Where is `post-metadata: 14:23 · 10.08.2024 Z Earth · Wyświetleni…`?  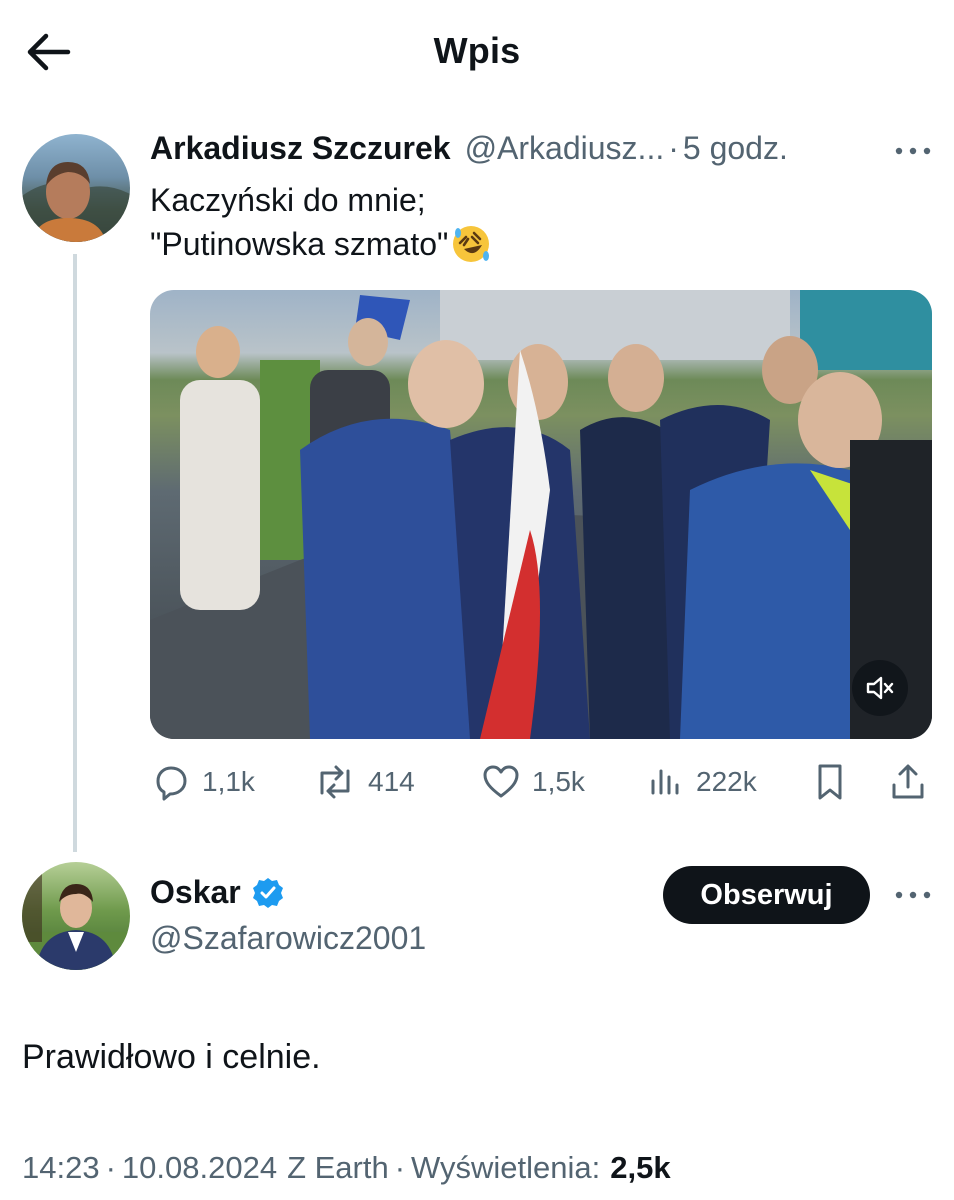 post-metadata: 14:23 · 10.08.2024 Z Earth · Wyświetleni… is located at coordinates (346, 1168).